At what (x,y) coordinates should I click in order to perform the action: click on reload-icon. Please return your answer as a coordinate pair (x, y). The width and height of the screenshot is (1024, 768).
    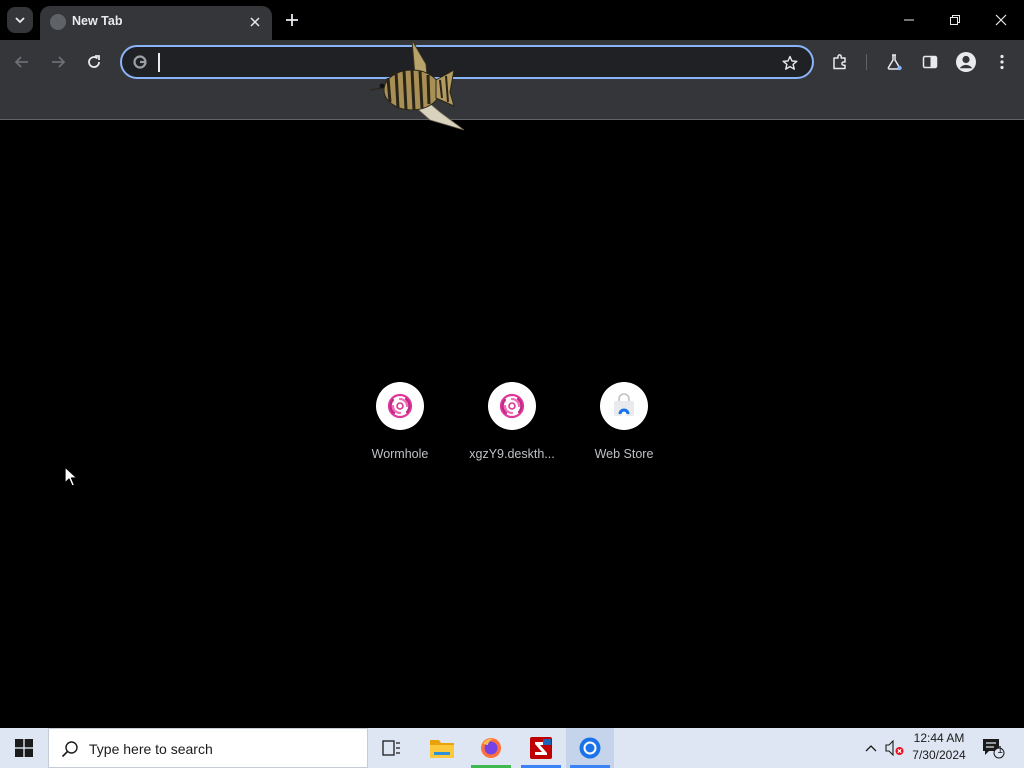
    Looking at the image, I should click on (94, 61).